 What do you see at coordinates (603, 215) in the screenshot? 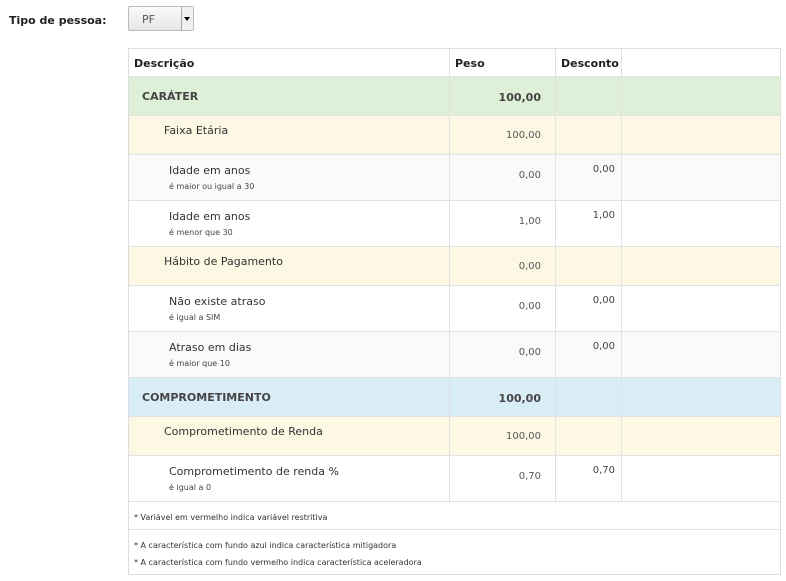
I see `item-discount: 1,00` at bounding box center [603, 215].